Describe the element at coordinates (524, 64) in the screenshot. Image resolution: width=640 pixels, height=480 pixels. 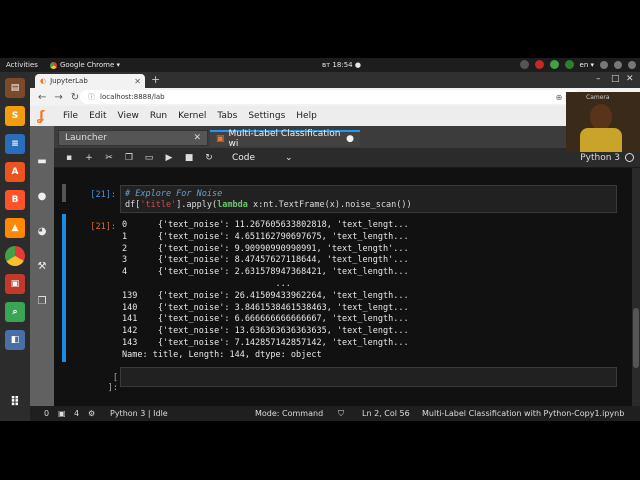
I see `tray-app-icon` at that location.